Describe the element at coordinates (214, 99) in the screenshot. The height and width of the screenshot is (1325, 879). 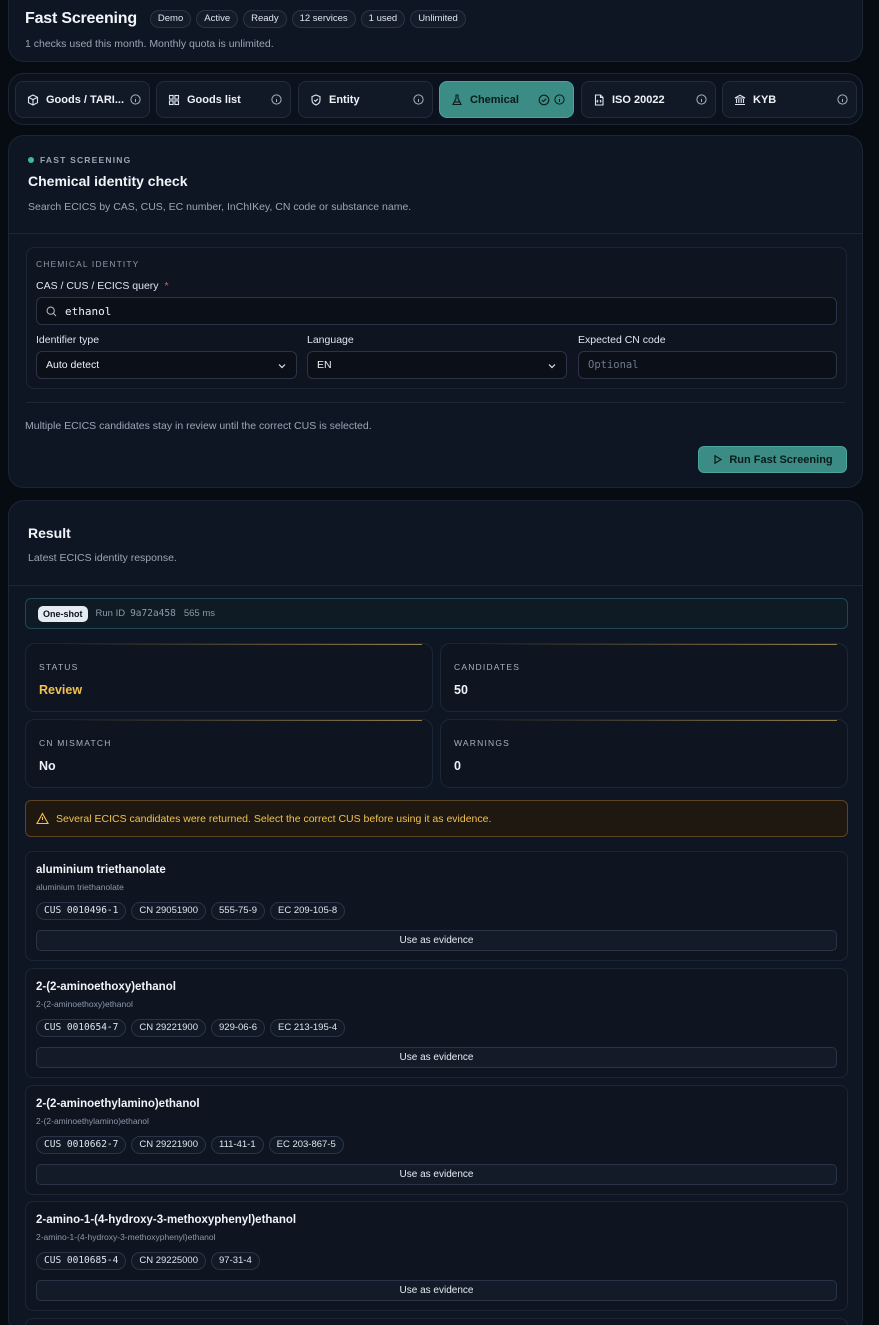
I see `tab-label: Goods list` at that location.